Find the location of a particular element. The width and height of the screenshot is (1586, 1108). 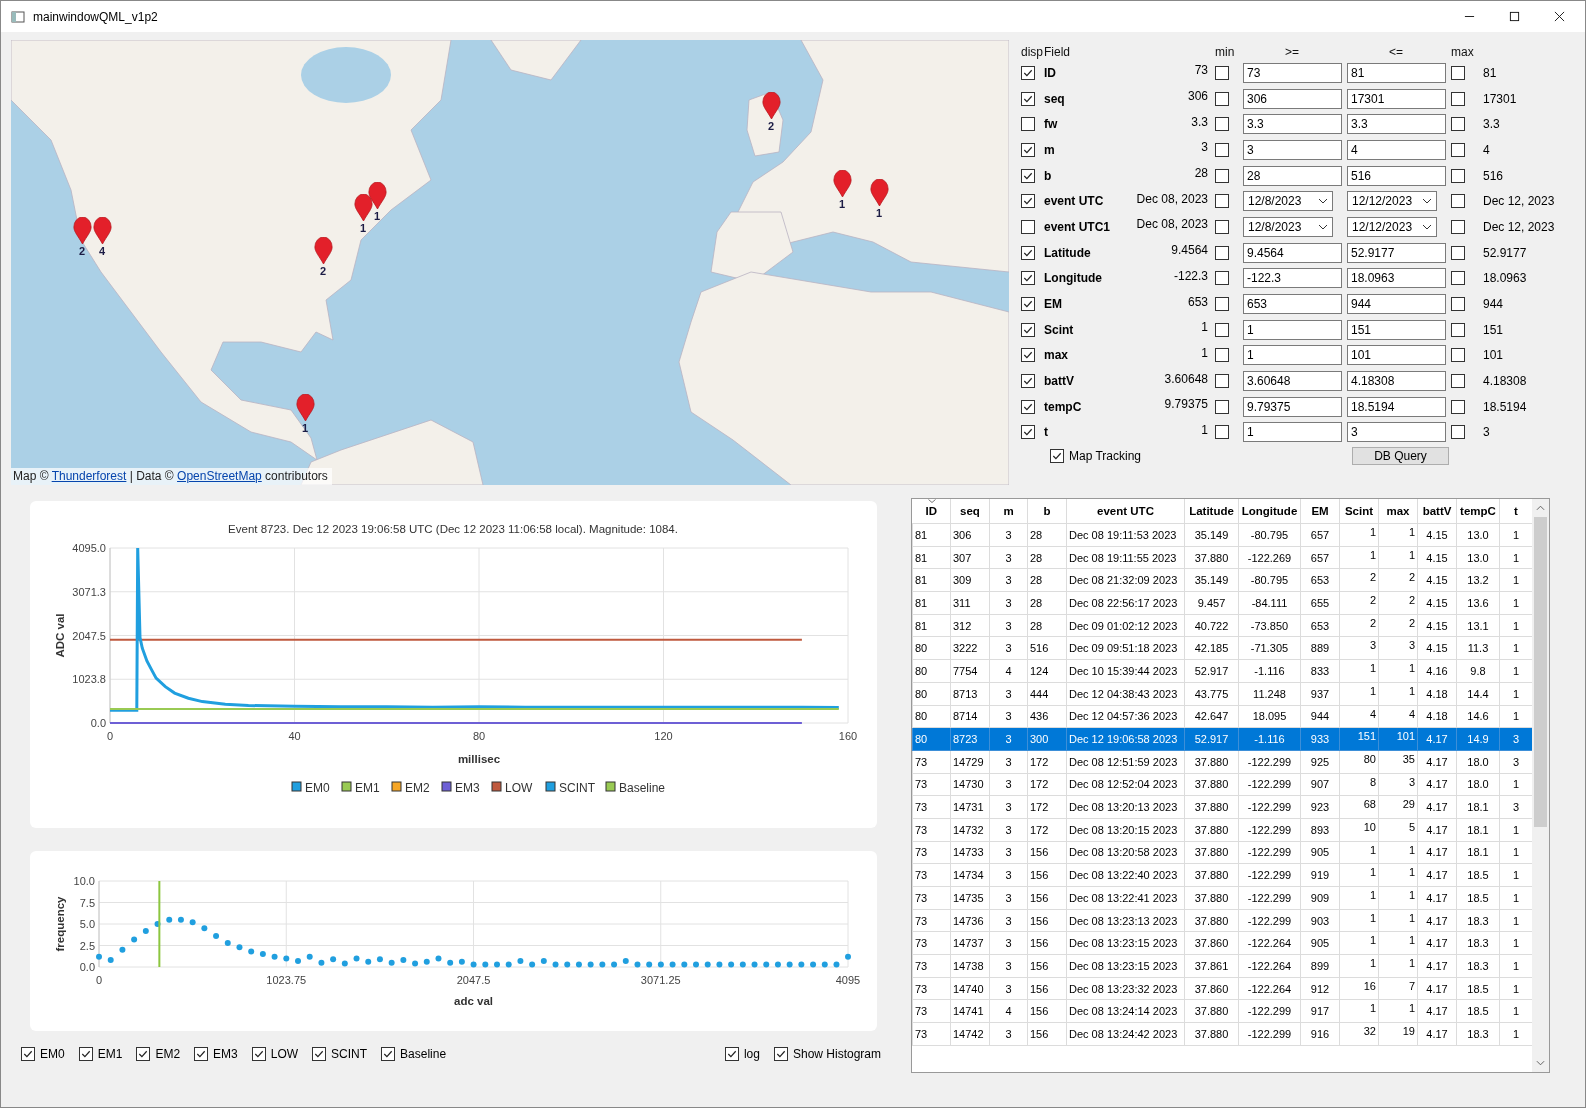

input-field: 101 is located at coordinates (1396, 355).